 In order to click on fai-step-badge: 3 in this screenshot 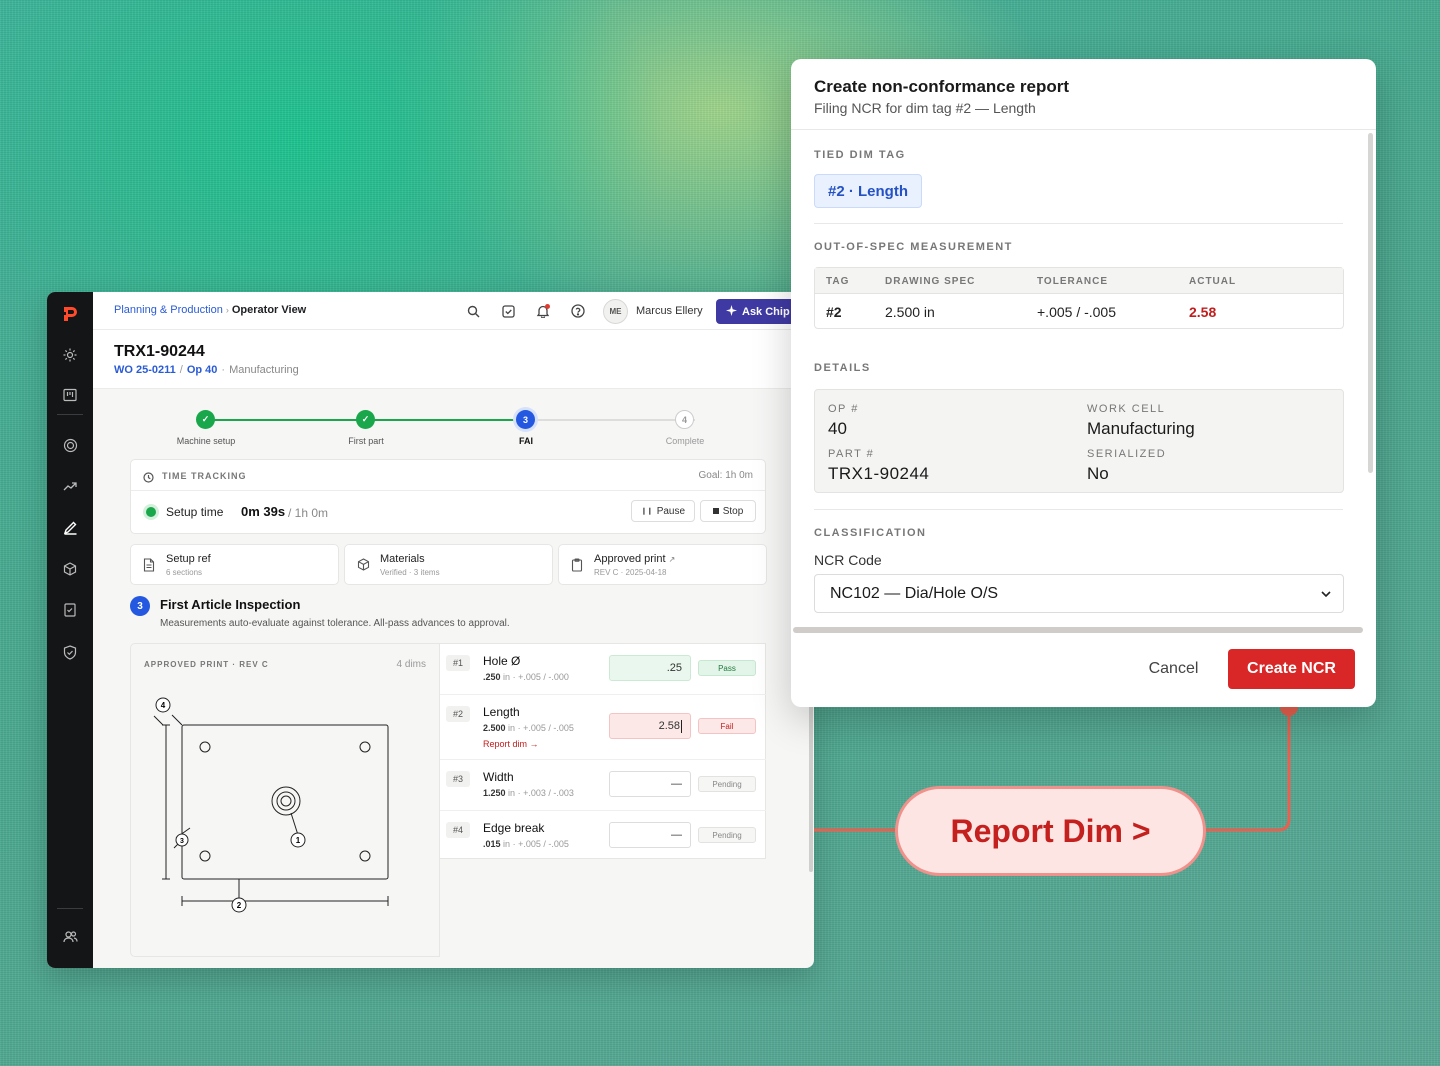, I will do `click(140, 606)`.